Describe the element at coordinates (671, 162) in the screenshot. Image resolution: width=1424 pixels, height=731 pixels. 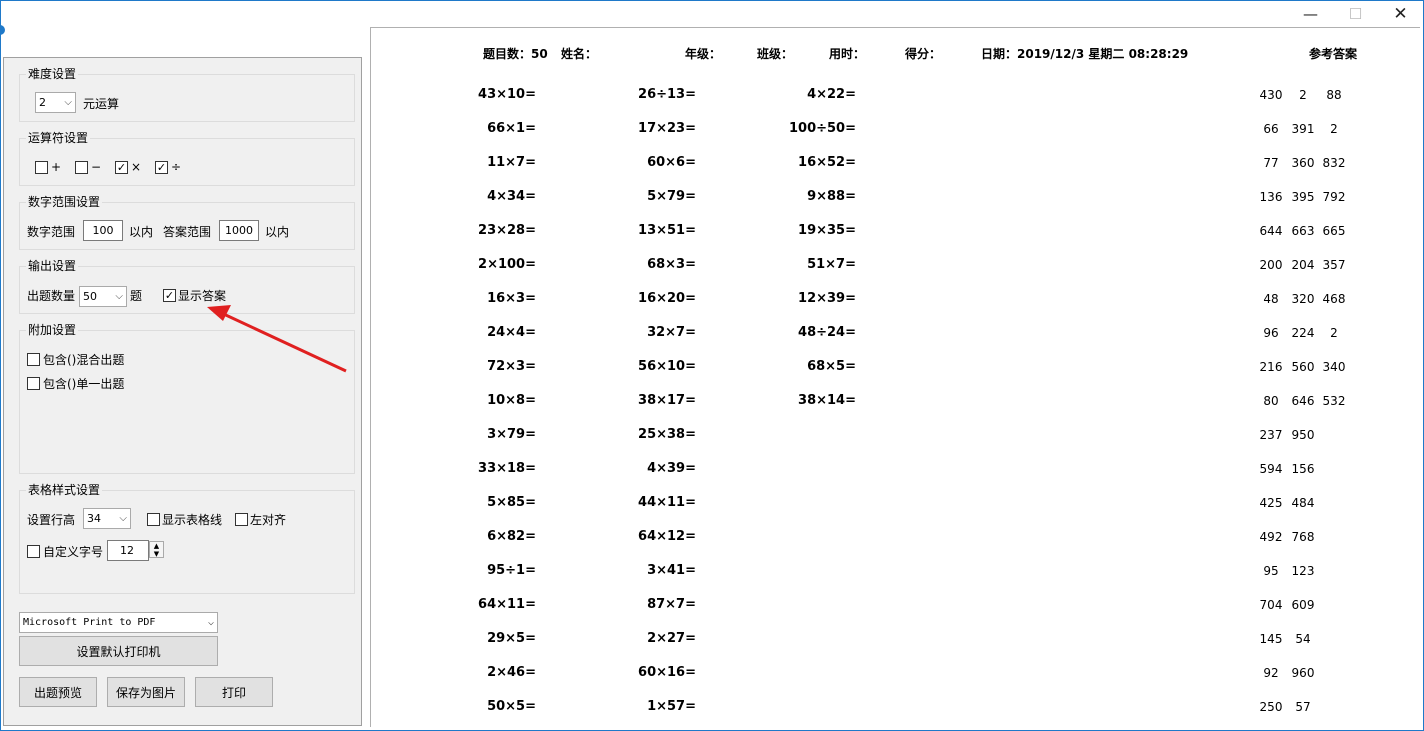
I see `question-item: 60×6=` at that location.